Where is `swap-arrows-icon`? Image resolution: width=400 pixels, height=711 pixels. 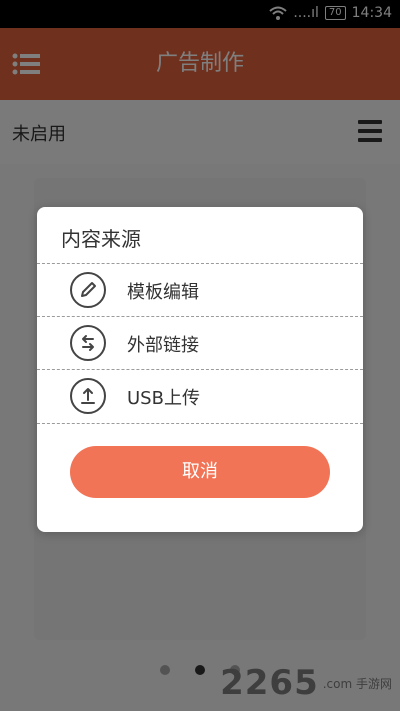
swap-arrows-icon is located at coordinates (88, 343).